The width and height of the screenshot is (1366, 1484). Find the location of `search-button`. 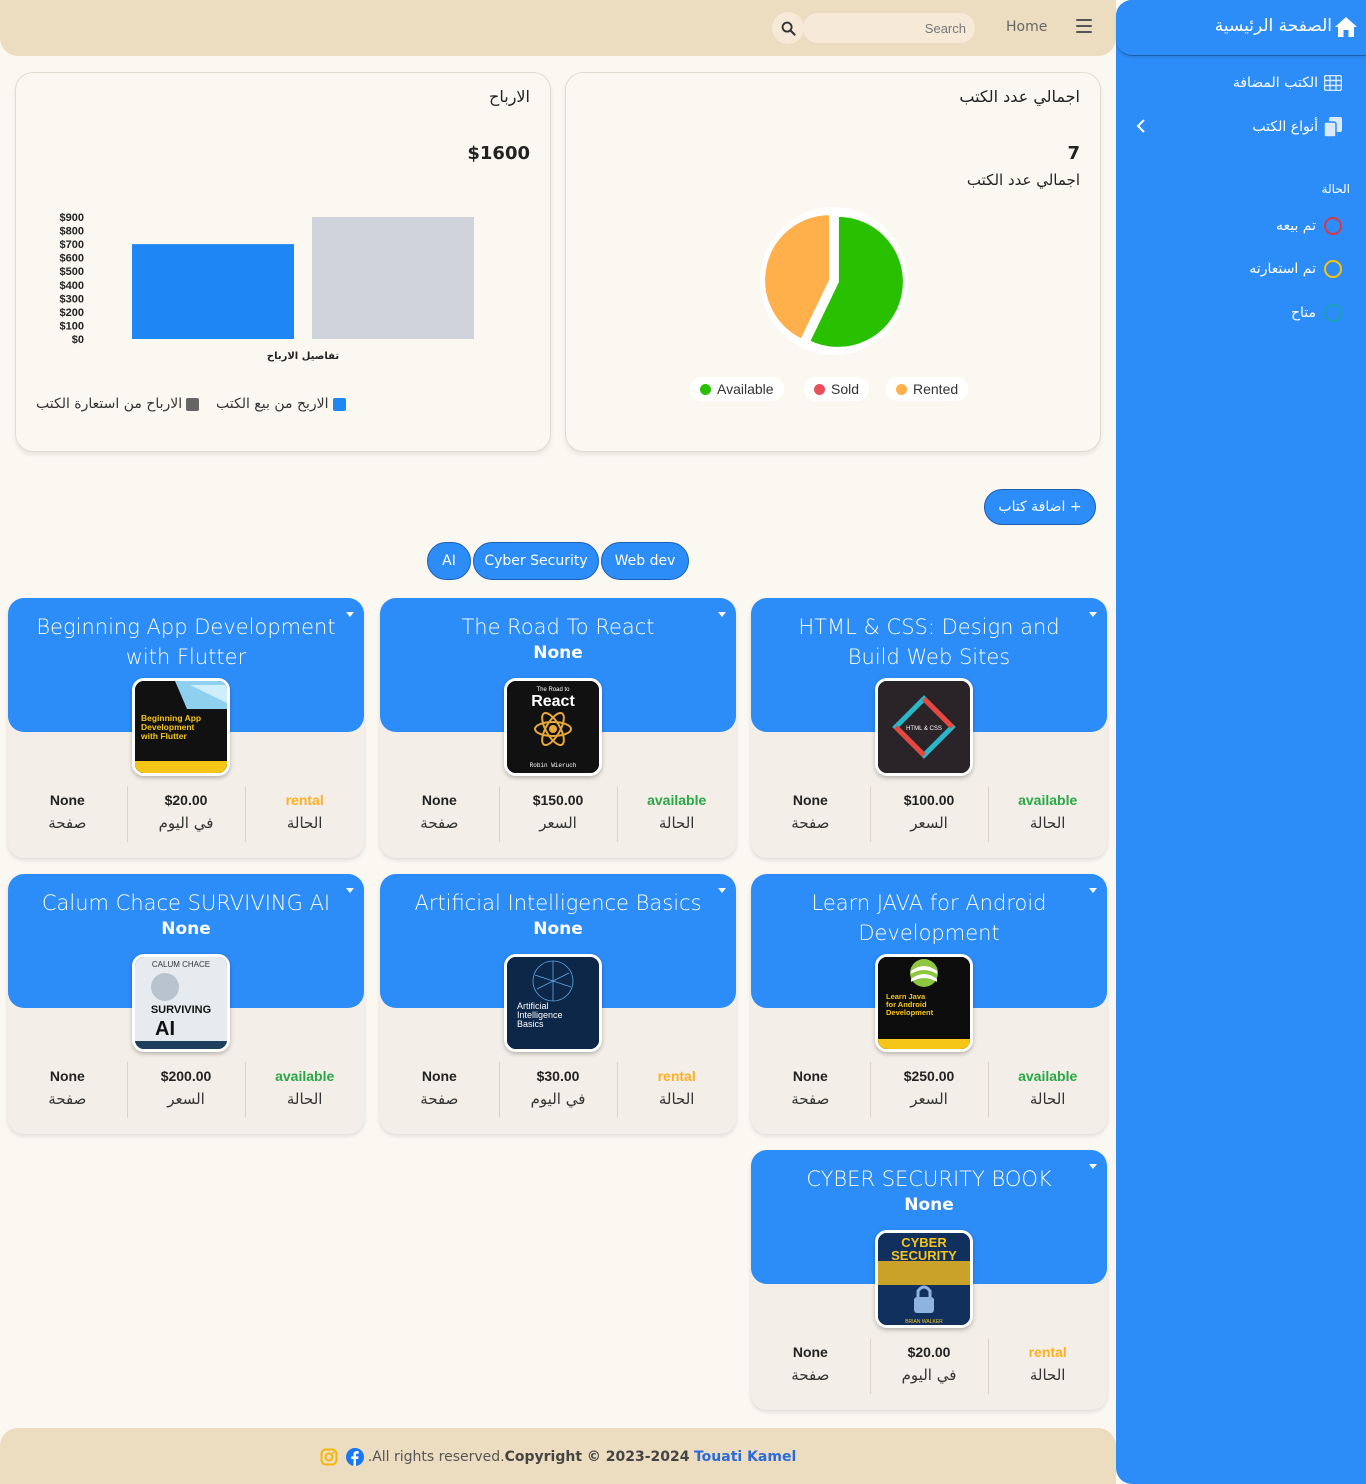

search-button is located at coordinates (788, 28).